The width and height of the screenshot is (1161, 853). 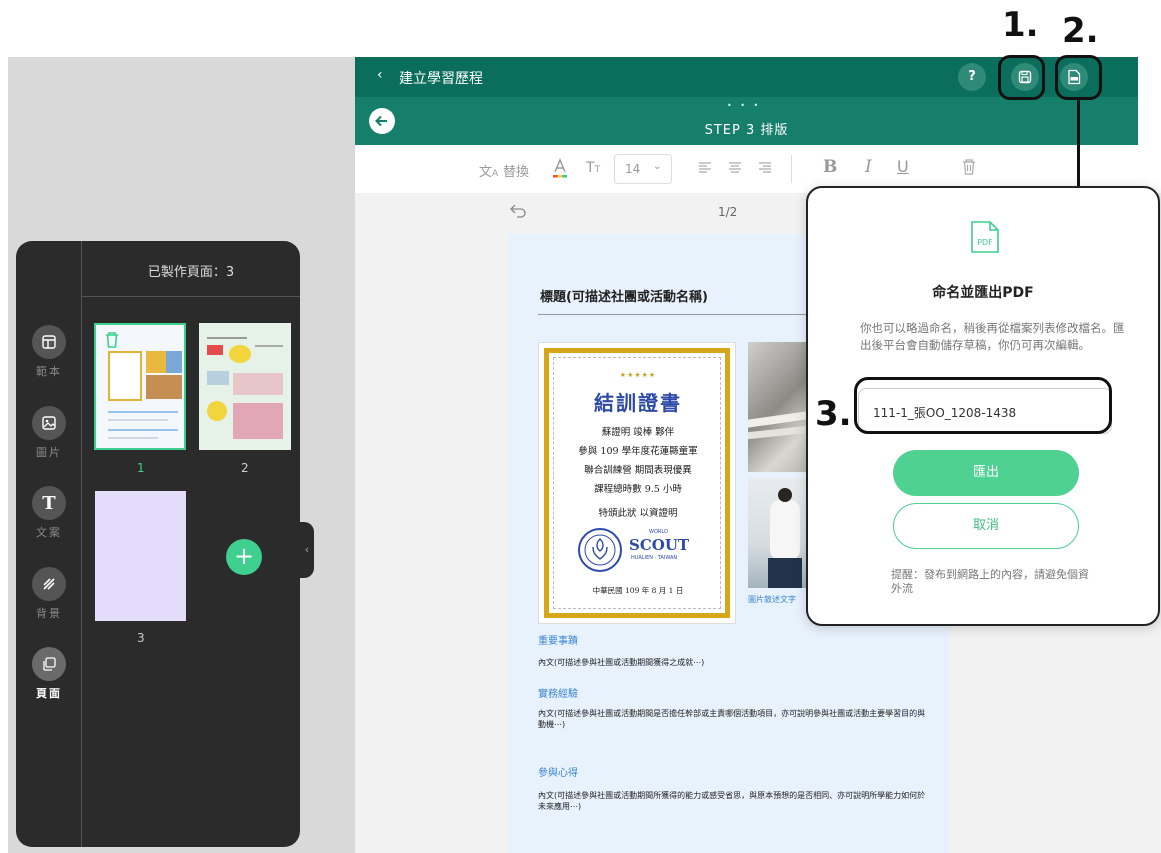 What do you see at coordinates (658, 532) in the screenshot?
I see `logo-world-text: WORLD` at bounding box center [658, 532].